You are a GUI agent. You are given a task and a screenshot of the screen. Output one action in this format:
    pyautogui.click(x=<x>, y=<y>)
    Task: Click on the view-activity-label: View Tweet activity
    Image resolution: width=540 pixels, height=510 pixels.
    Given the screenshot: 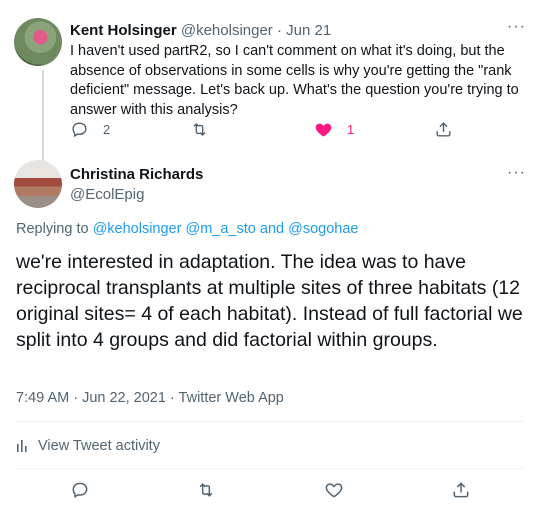 What is the action you would take?
    pyautogui.click(x=99, y=446)
    